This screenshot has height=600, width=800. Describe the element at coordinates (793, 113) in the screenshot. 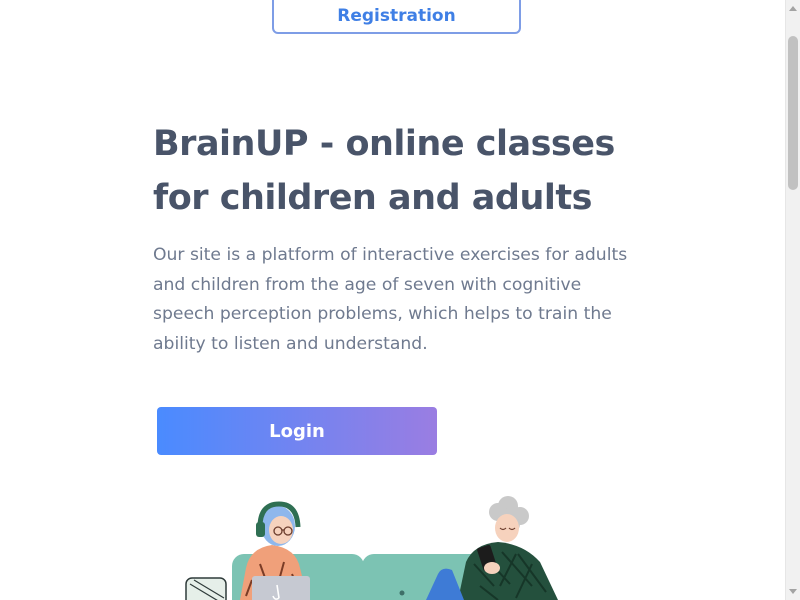

I see `scrollbar-thumb` at that location.